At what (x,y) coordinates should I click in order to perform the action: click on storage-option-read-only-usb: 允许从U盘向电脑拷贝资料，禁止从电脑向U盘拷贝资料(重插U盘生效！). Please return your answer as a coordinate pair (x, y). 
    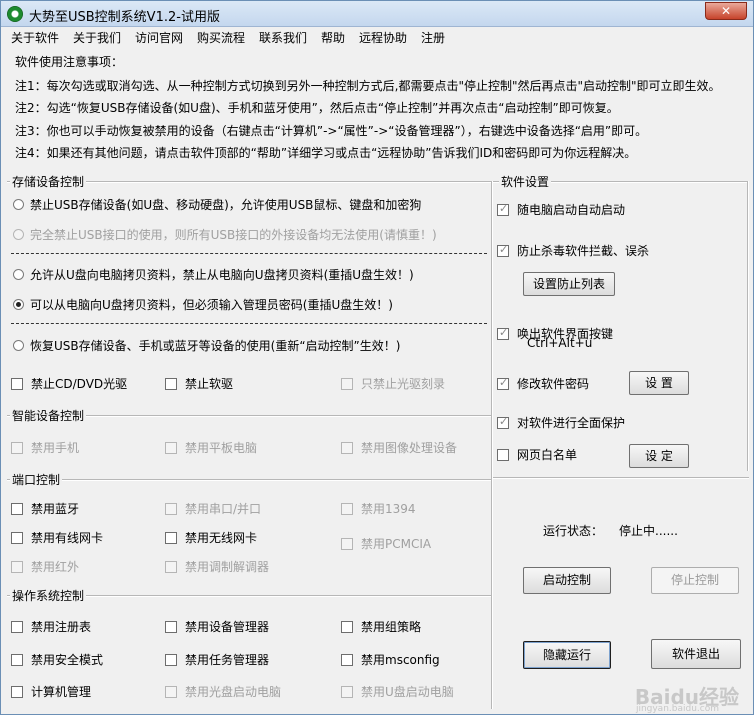
    Looking at the image, I should click on (213, 274).